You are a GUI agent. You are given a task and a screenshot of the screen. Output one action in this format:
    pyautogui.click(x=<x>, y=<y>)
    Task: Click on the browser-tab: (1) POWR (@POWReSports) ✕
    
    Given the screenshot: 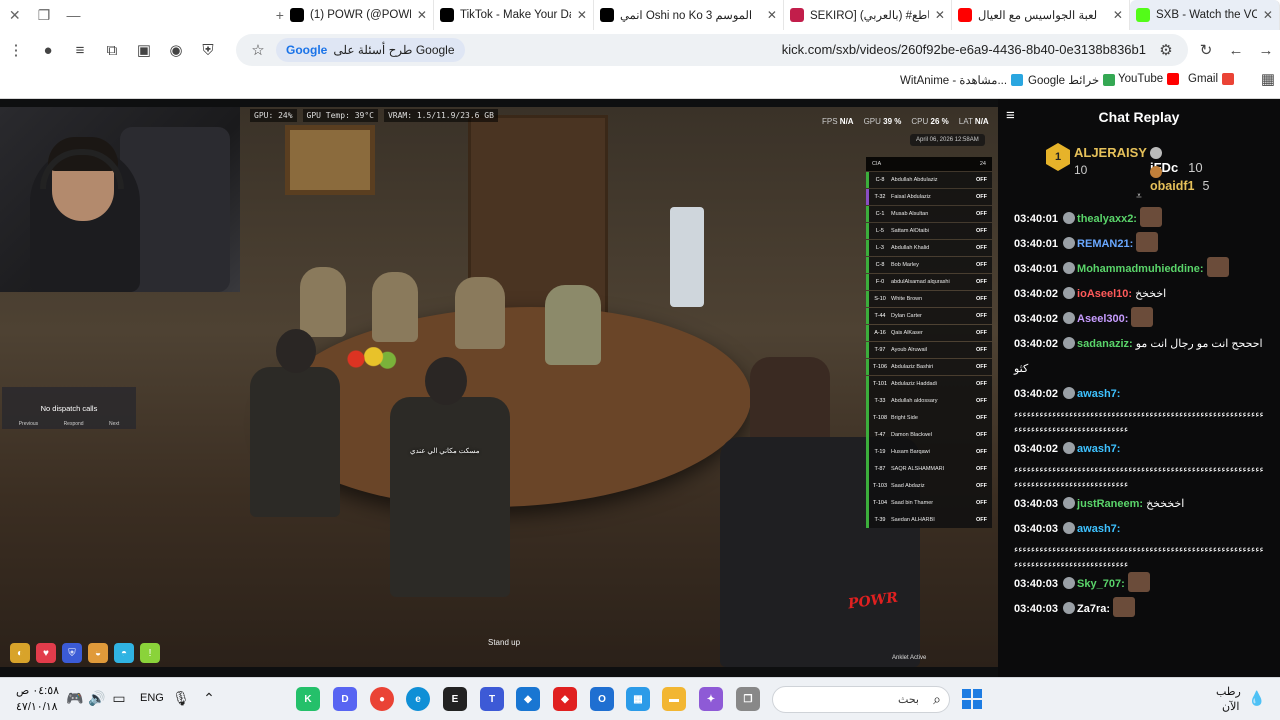 What is the action you would take?
    pyautogui.click(x=359, y=15)
    